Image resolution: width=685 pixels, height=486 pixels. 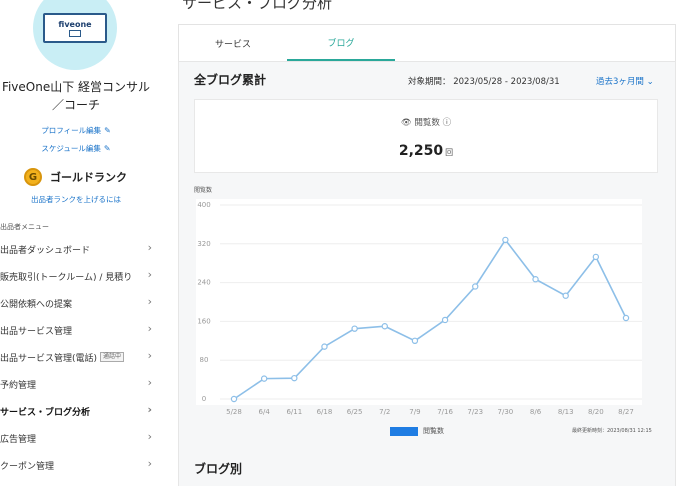 I want to click on sidebar-item-label: 公開依頼への提案, so click(x=36, y=304).